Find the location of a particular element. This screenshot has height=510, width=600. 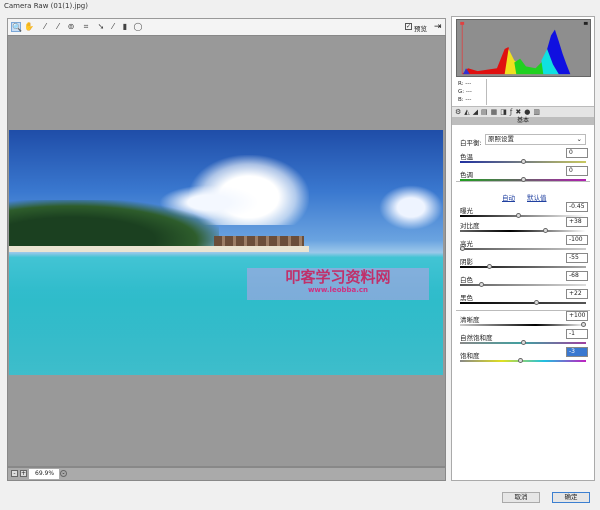

crop-icon: ⌗ is located at coordinates (86, 27).